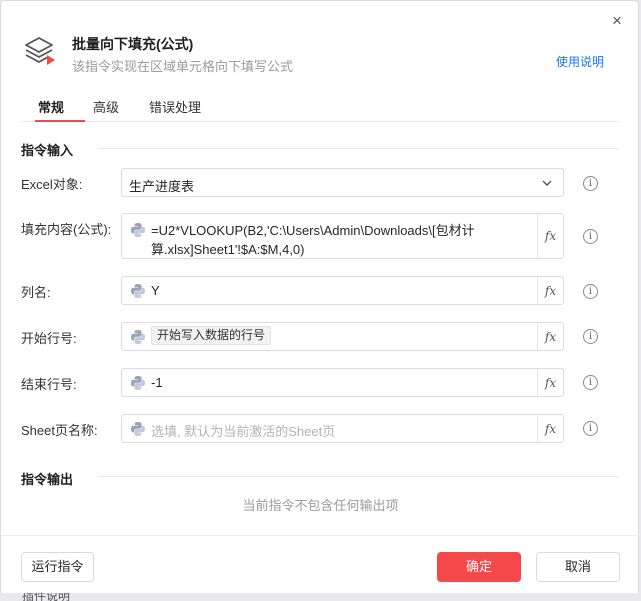 This screenshot has height=601, width=641. What do you see at coordinates (57, 567) in the screenshot?
I see `run-command-button: 运行指令` at bounding box center [57, 567].